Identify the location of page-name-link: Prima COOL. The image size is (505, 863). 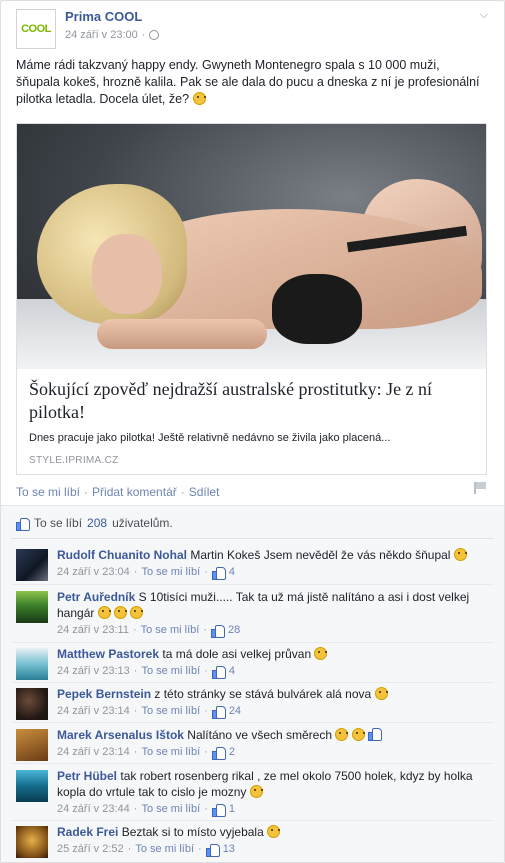
(103, 16).